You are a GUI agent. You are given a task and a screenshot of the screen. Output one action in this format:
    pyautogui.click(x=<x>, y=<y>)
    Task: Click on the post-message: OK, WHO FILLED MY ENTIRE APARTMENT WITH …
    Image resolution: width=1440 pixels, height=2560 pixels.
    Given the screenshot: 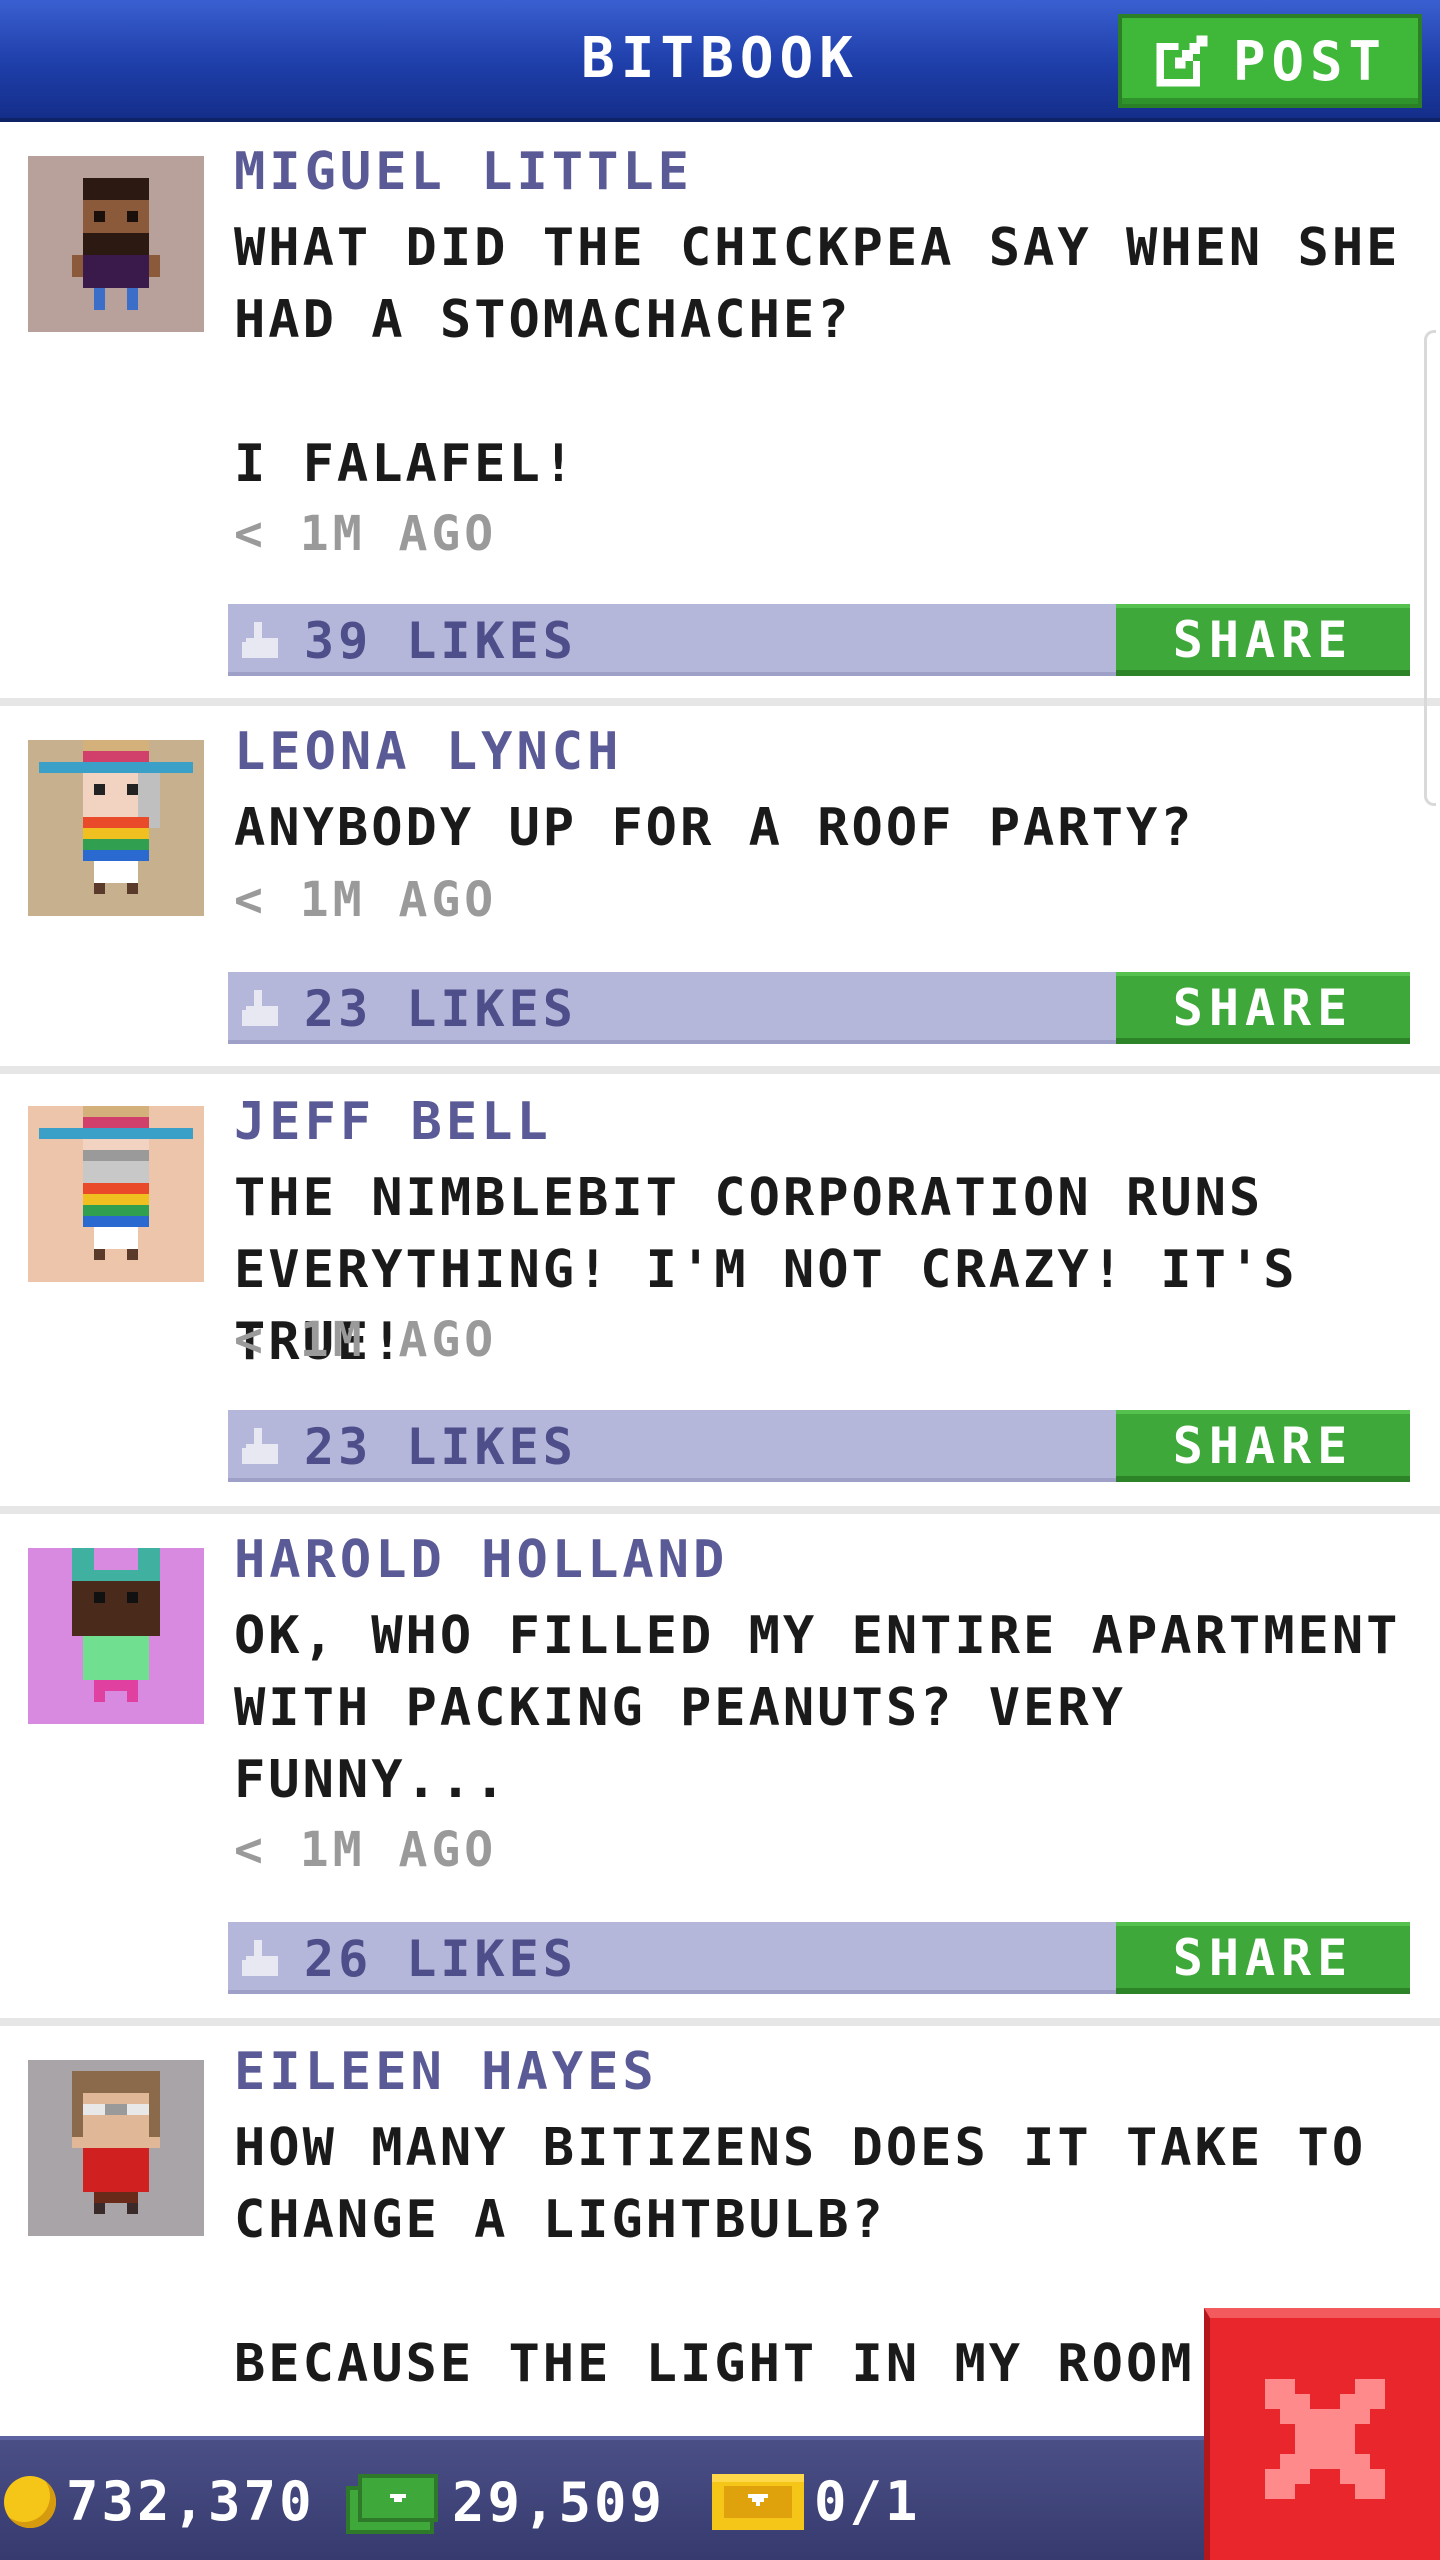 What is the action you would take?
    pyautogui.click(x=817, y=1708)
    